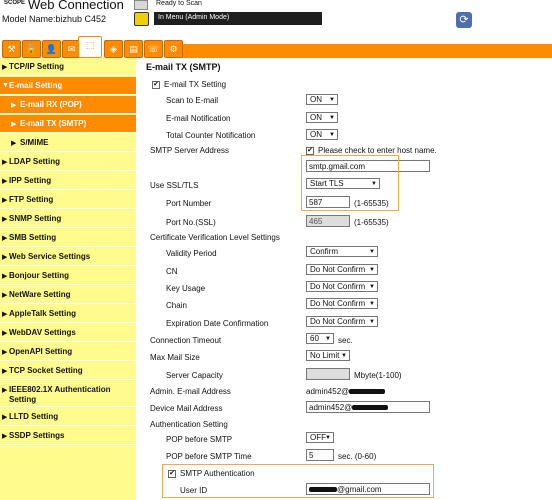 Image resolution: width=552 pixels, height=500 pixels. I want to click on device-mail-input: admin452@, so click(368, 407).